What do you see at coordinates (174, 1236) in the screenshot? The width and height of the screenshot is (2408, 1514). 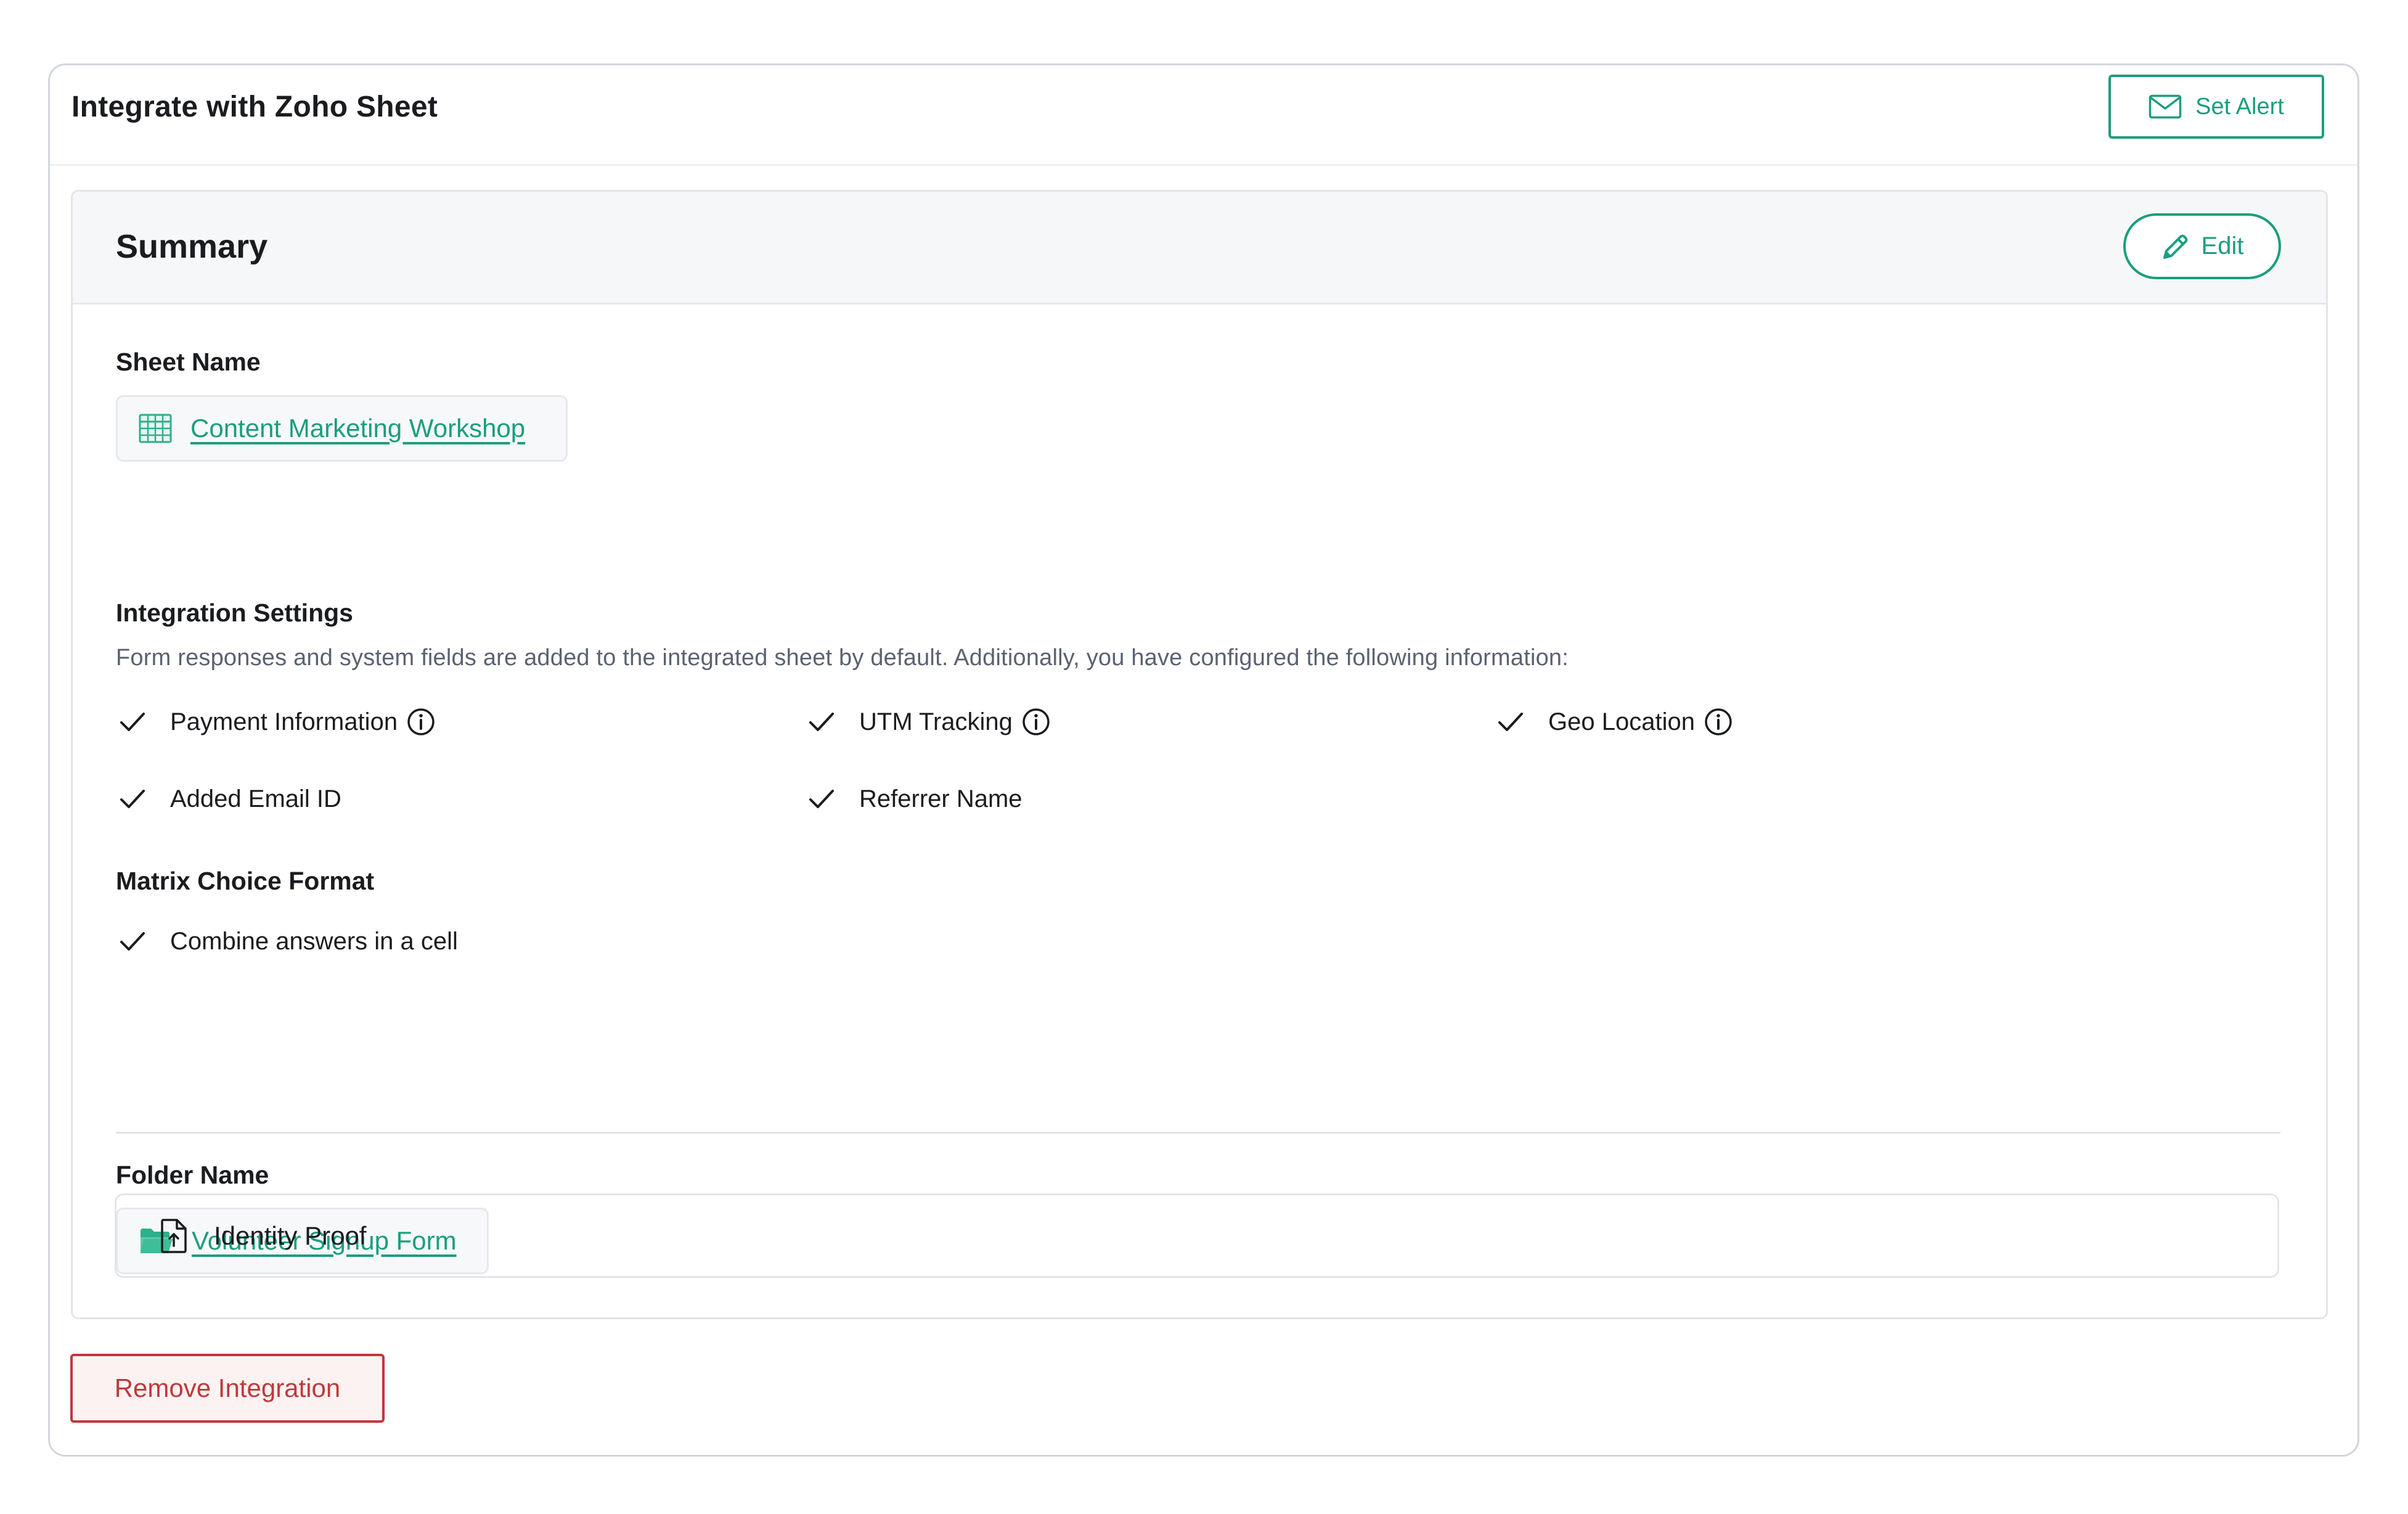 I see `file-upload-icon` at bounding box center [174, 1236].